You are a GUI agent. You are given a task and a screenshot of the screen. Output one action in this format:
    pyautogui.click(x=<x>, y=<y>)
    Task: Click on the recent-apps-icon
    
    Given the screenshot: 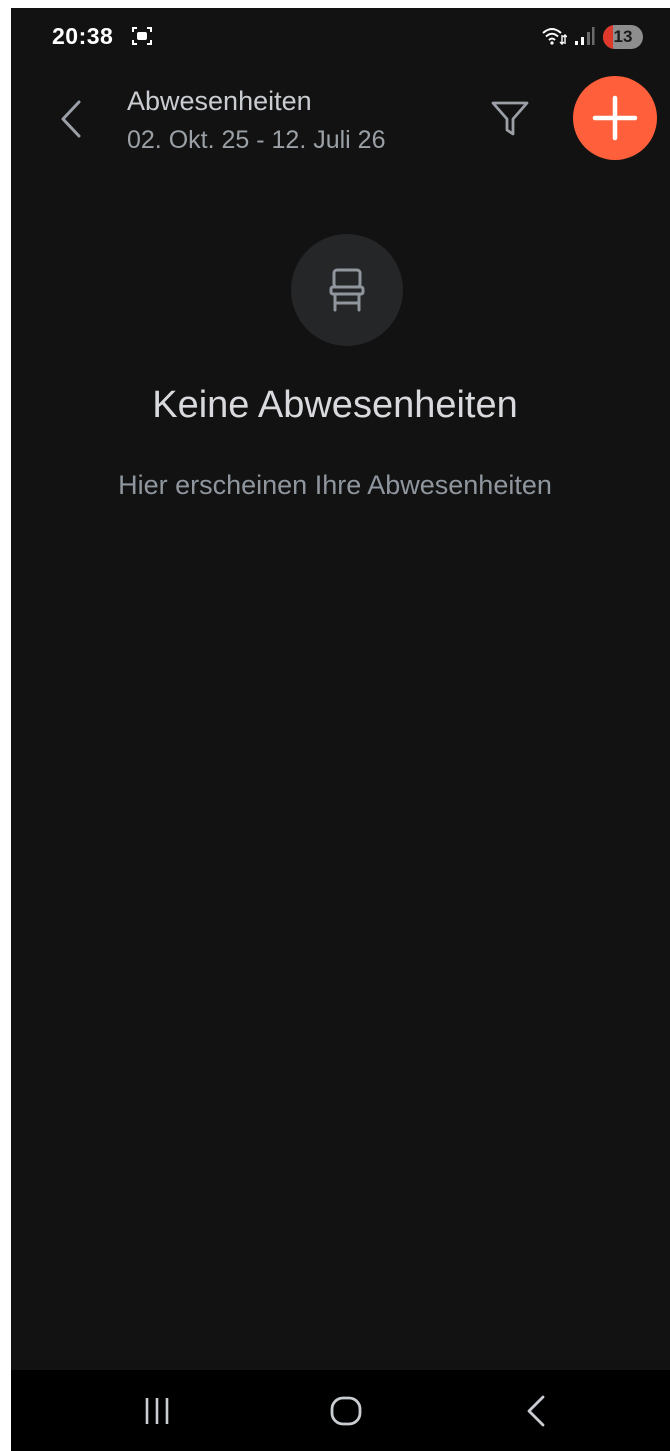 What is the action you would take?
    pyautogui.click(x=157, y=1411)
    